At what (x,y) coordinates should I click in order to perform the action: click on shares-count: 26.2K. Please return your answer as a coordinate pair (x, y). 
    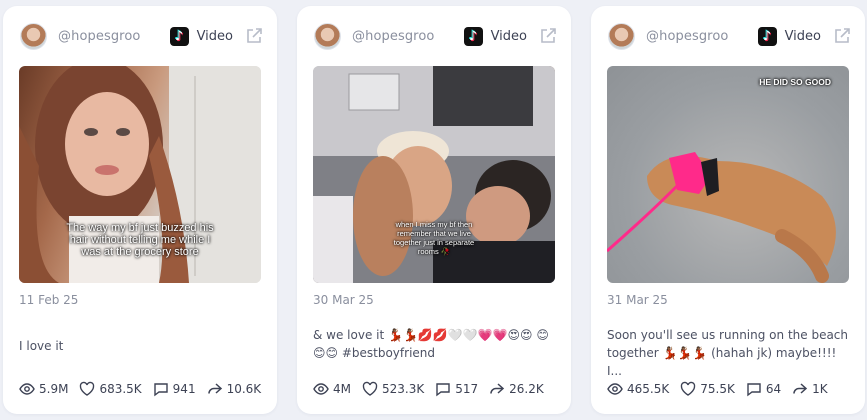
    Looking at the image, I should click on (526, 389).